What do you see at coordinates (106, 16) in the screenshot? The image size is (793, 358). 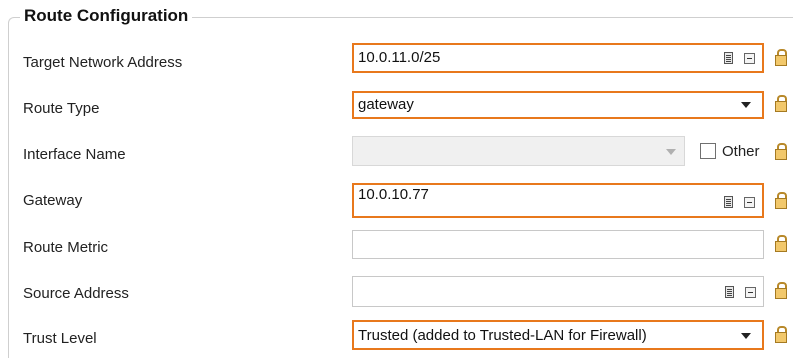 I see `section-title: Route Configuration` at bounding box center [106, 16].